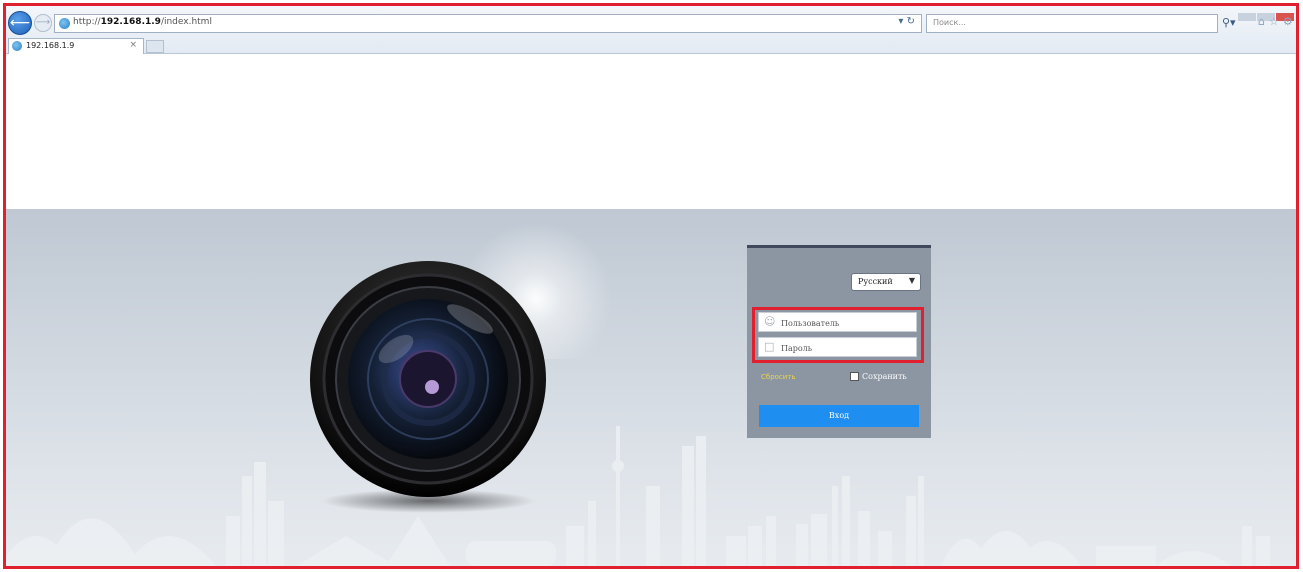 The width and height of the screenshot is (1303, 572). Describe the element at coordinates (651, 45) in the screenshot. I see `tab-strip: 192.168.1.9 ×` at that location.